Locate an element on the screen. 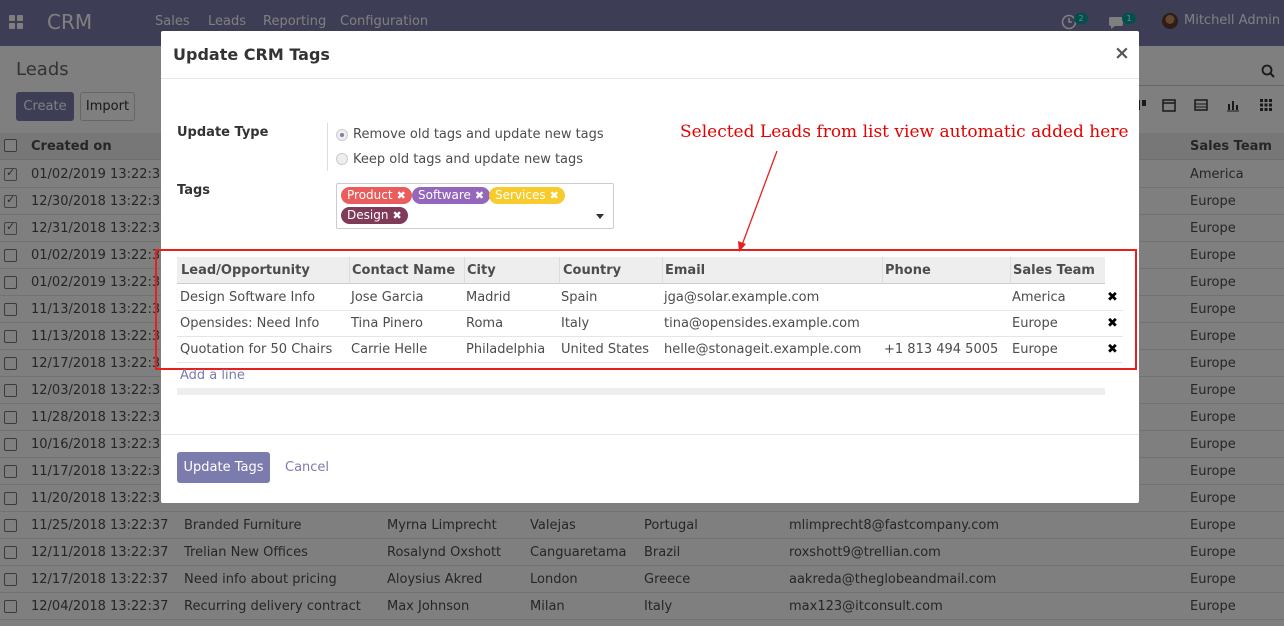  tag-design: Design ✖ is located at coordinates (374, 215).